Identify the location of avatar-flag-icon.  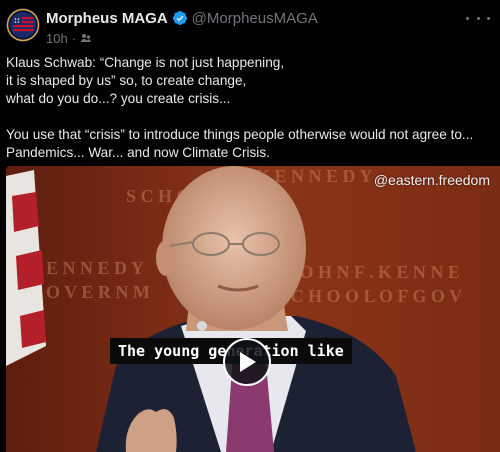
(23, 25).